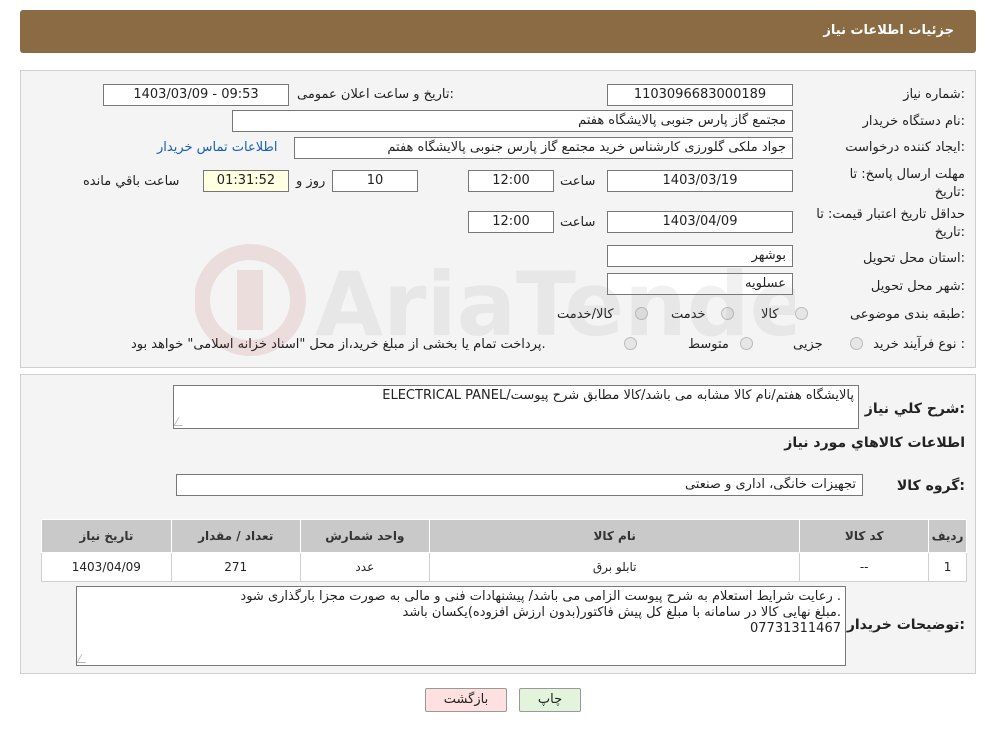  Describe the element at coordinates (700, 222) in the screenshot. I see `validity-date-field: 1403/04/09` at that location.